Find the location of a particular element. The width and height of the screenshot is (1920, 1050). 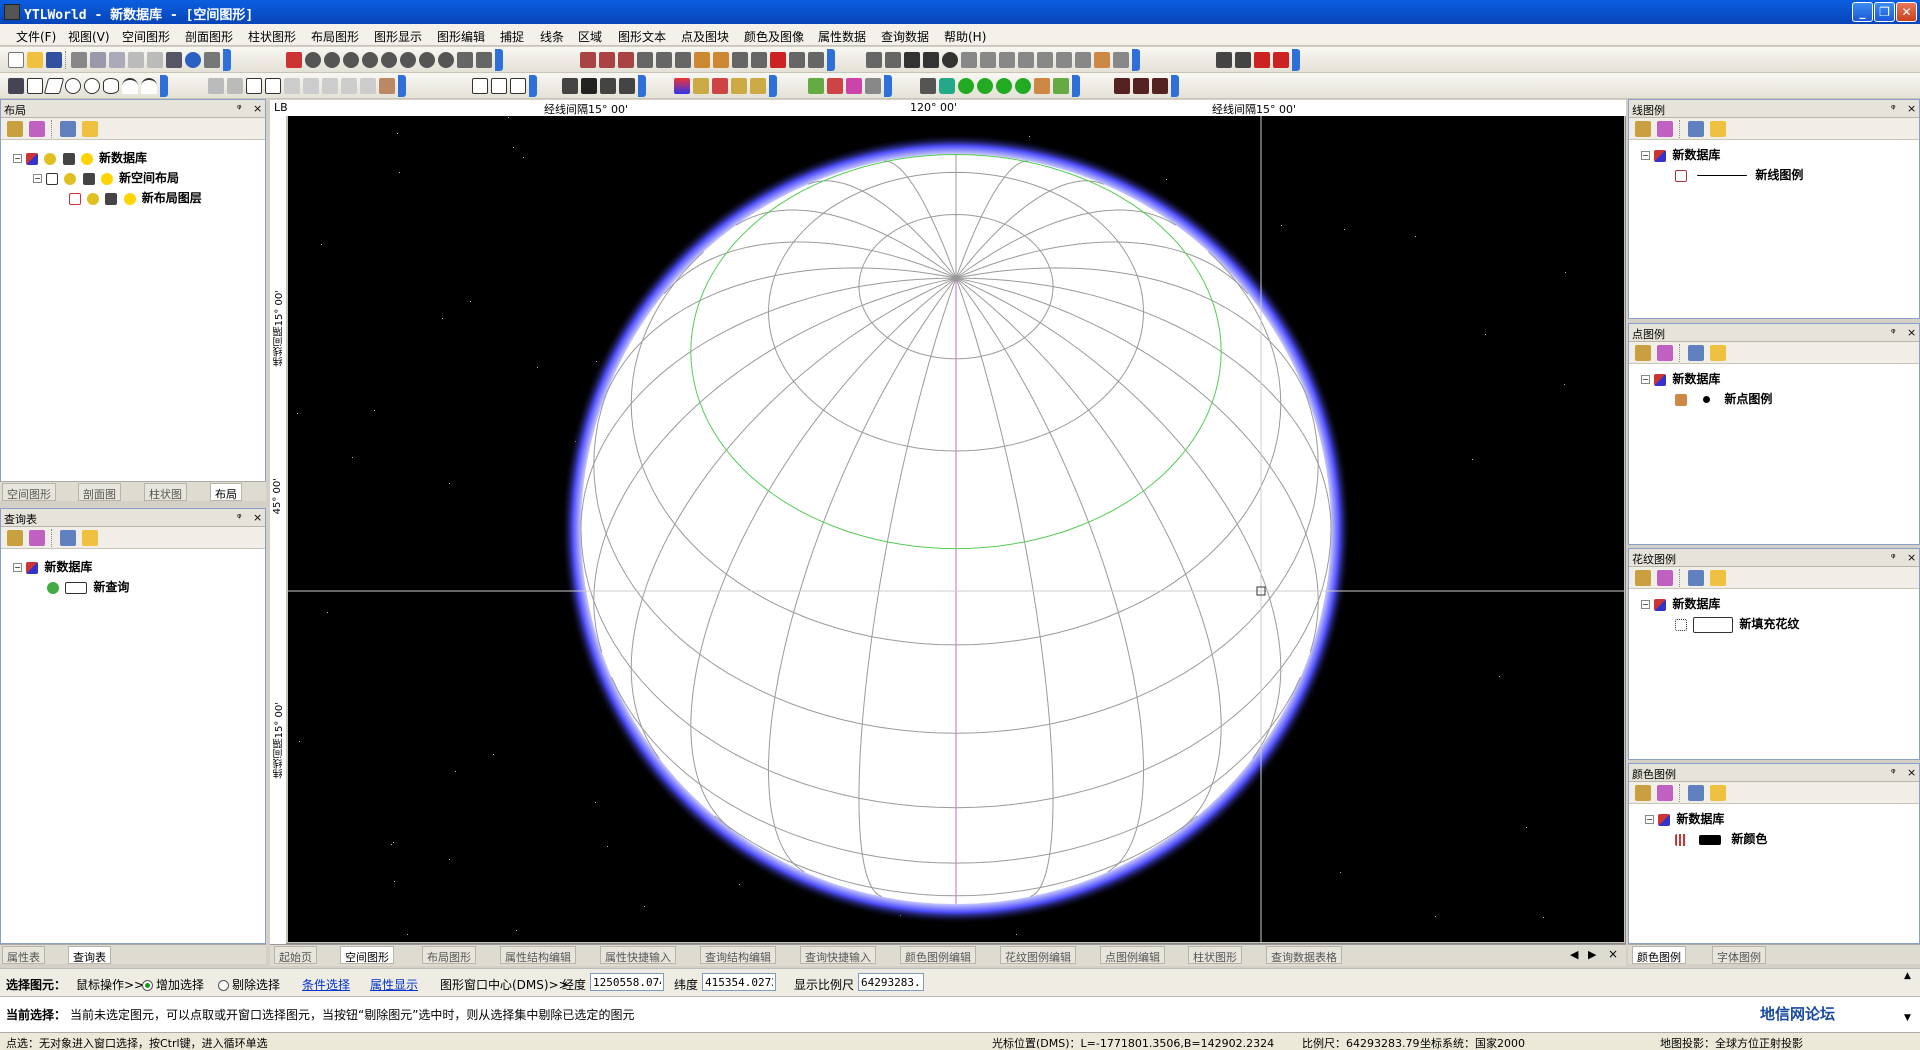

refresh-icon is located at coordinates (446, 60).